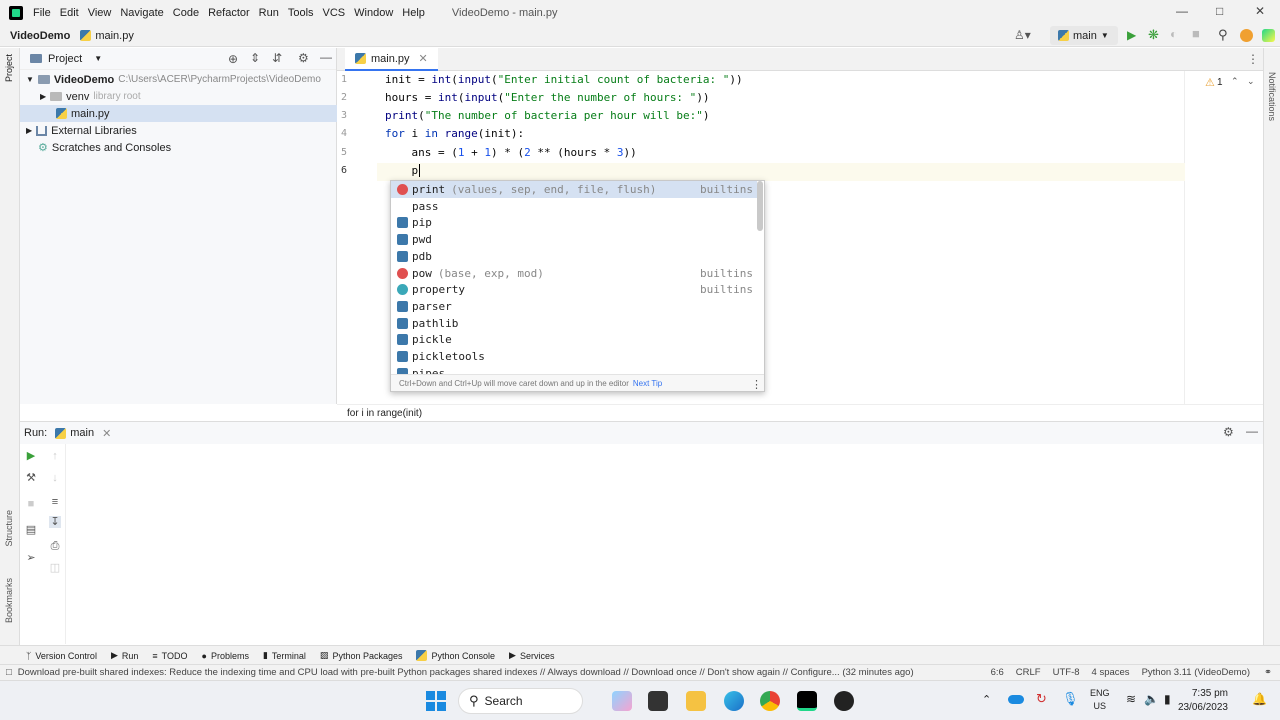 The width and height of the screenshot is (1280, 720). What do you see at coordinates (574, 256) in the screenshot?
I see `completion-item: pdb` at bounding box center [574, 256].